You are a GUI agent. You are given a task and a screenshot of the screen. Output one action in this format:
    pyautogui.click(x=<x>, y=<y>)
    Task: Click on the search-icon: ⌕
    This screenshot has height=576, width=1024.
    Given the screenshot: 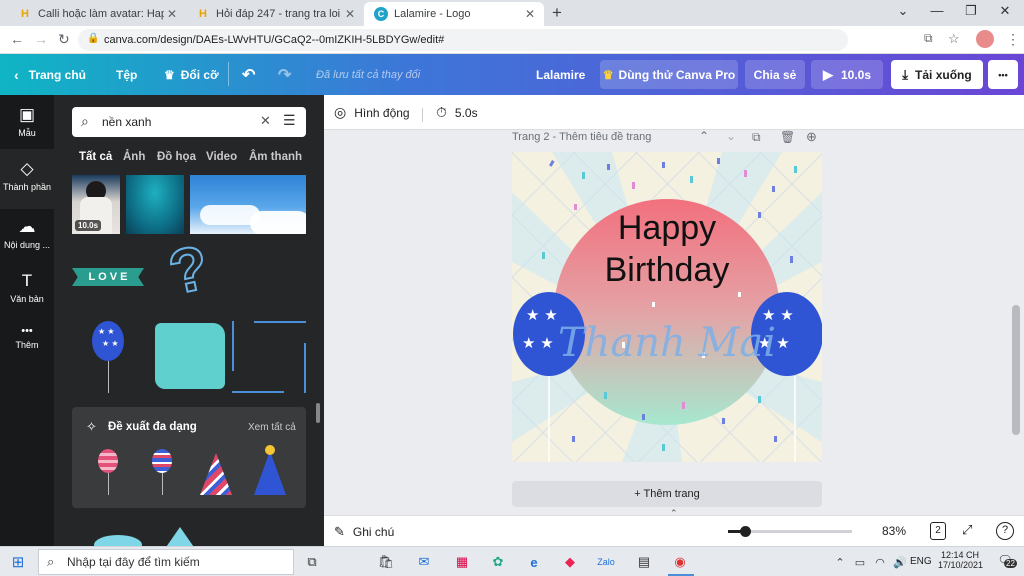 What is the action you would take?
    pyautogui.click(x=85, y=121)
    